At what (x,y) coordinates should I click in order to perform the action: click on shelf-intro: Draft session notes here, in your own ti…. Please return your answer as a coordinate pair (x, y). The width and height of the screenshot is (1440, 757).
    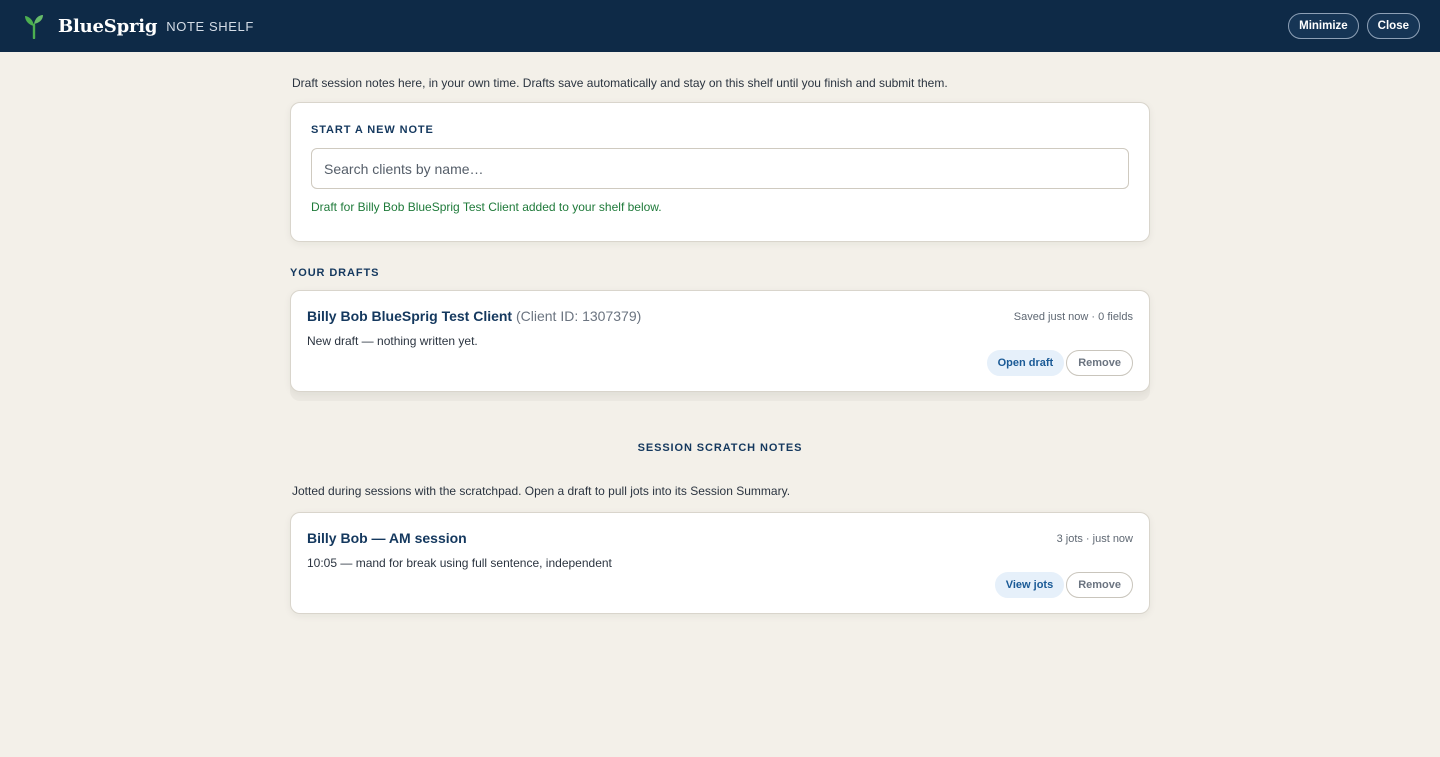
    Looking at the image, I should click on (620, 83).